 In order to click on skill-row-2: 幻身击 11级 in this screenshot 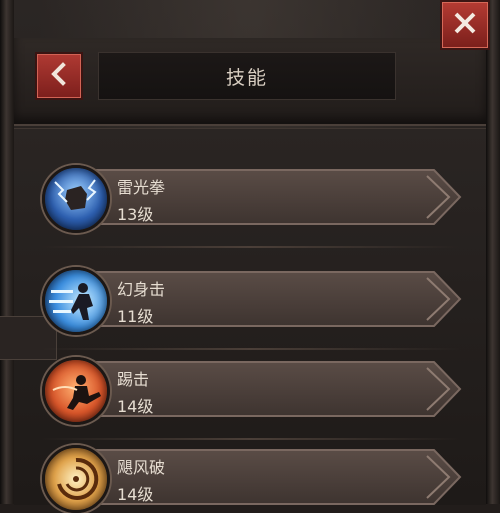, I will do `click(252, 300)`.